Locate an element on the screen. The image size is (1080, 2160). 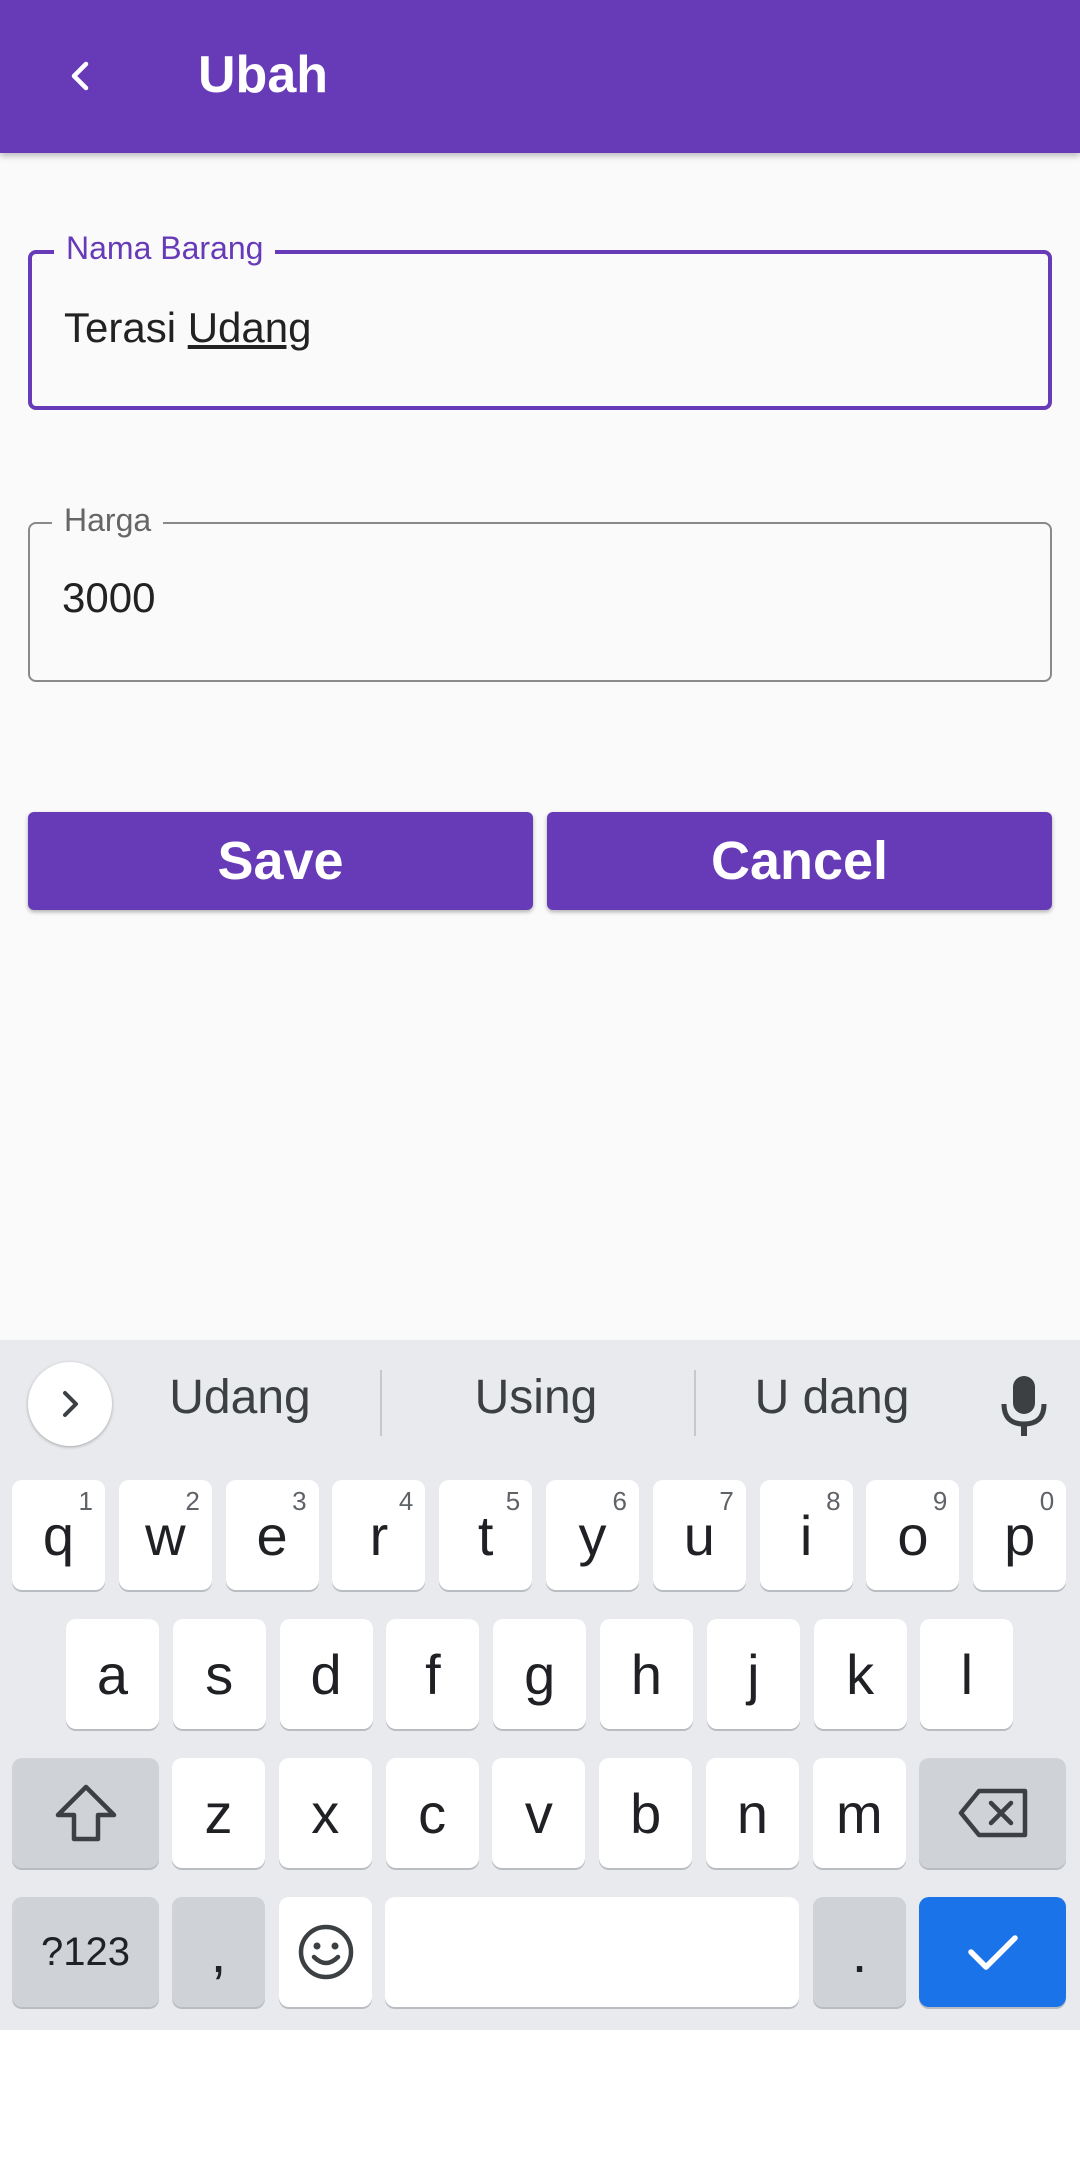
chevron-right-icon is located at coordinates (70, 1404).